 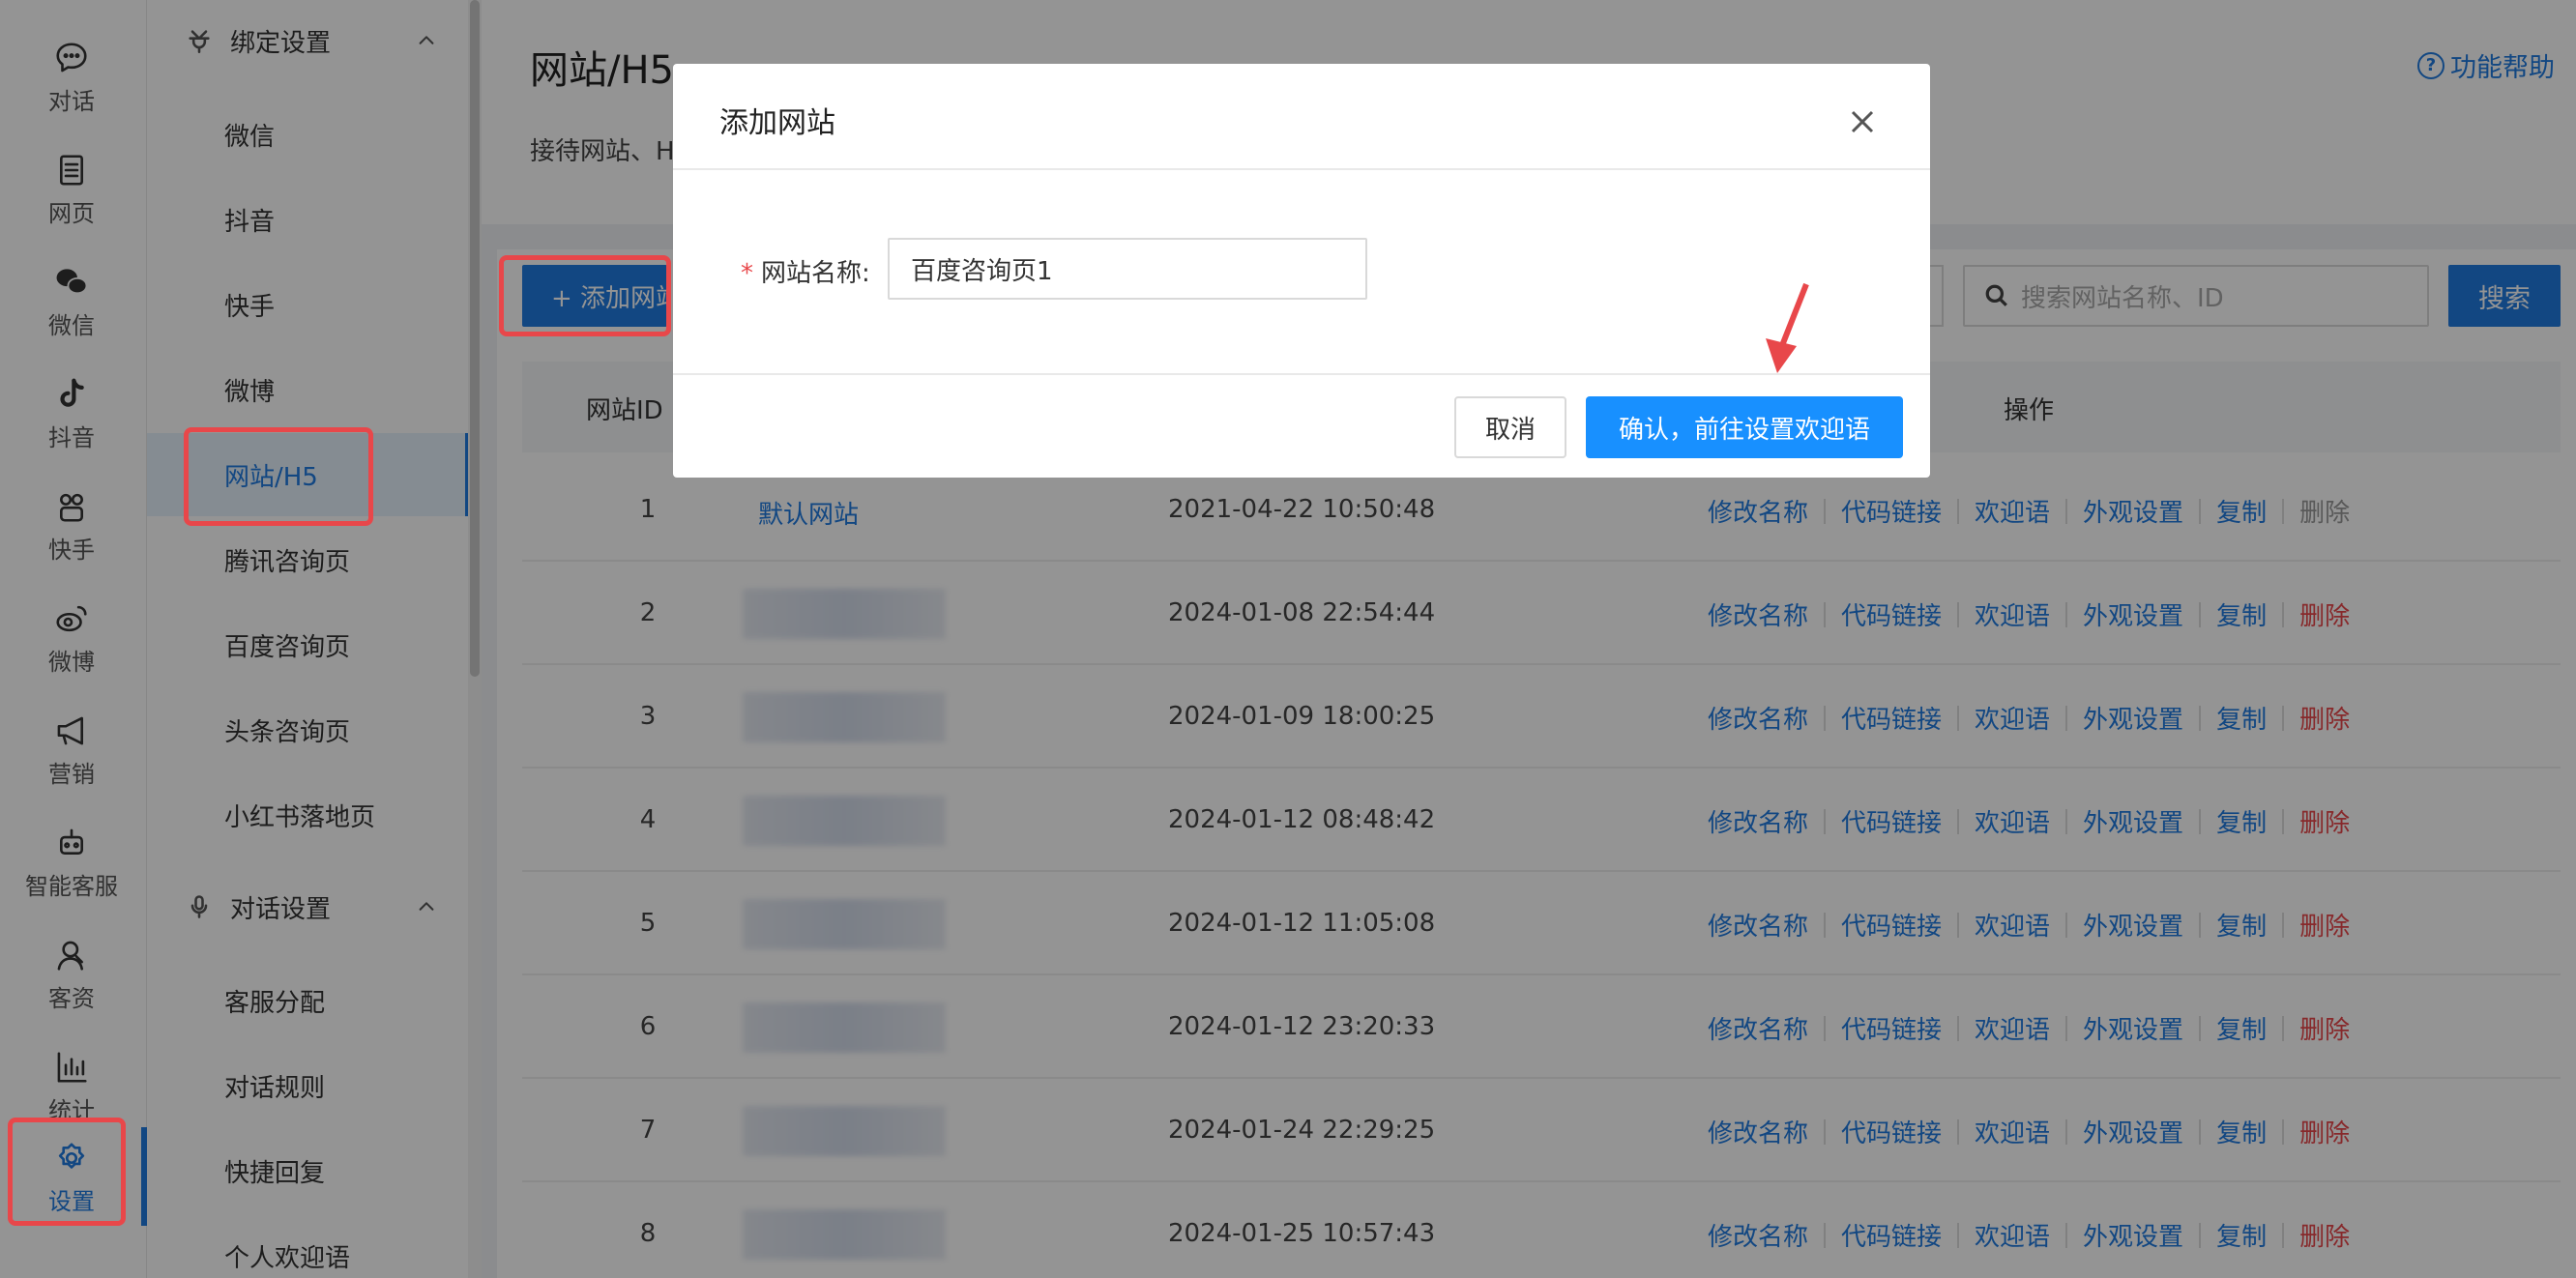 I want to click on cancel-button: 取消, so click(x=1510, y=427).